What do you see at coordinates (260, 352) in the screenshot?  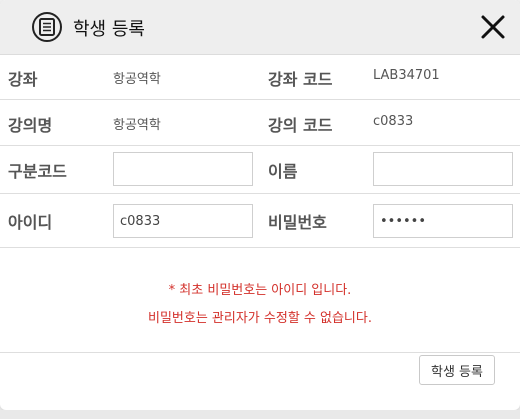 I see `footer-divider` at bounding box center [260, 352].